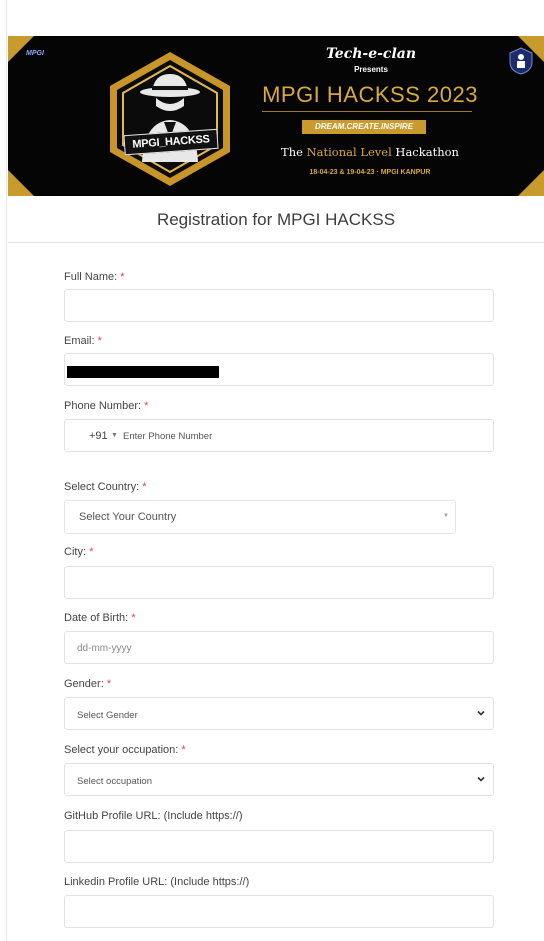 This screenshot has height=941, width=544. I want to click on divider, so click(367, 111).